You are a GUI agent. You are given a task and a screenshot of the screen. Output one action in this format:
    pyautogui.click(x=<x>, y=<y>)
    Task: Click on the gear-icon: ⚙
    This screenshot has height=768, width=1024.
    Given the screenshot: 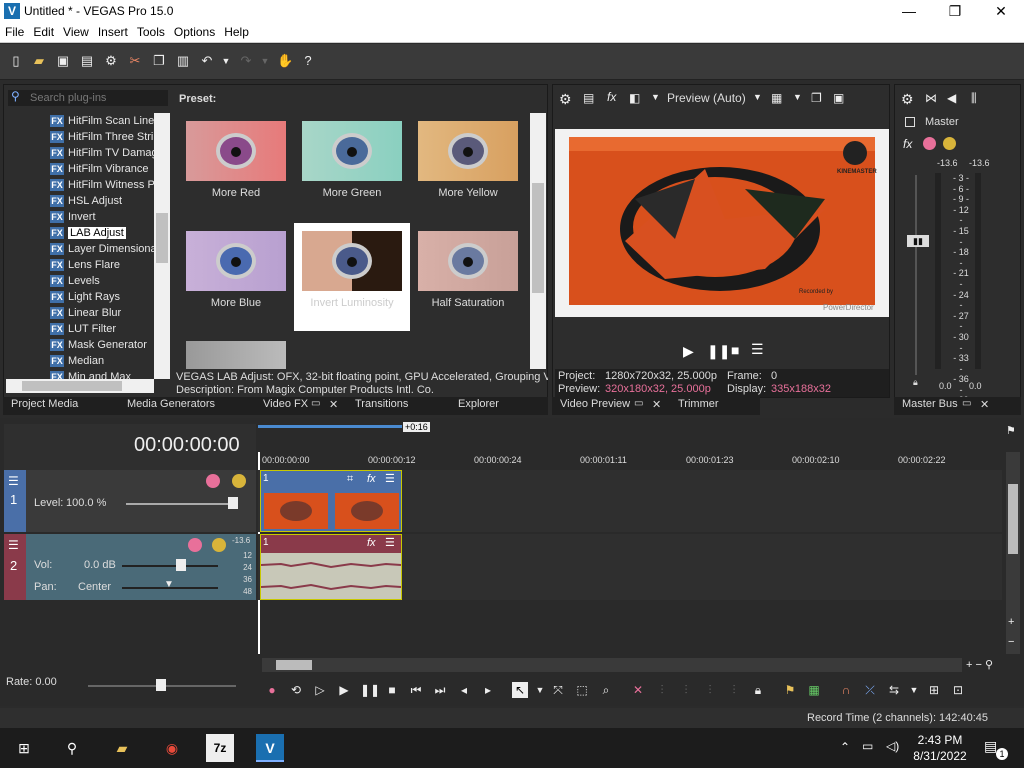 What is the action you would take?
    pyautogui.click(x=907, y=99)
    